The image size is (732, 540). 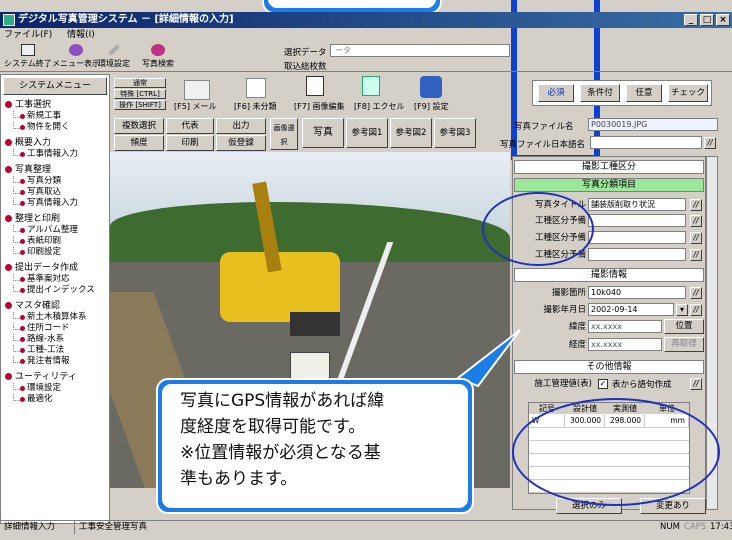 What do you see at coordinates (273, 427) in the screenshot?
I see `callout-line-2: 度経度を取得可能です。` at bounding box center [273, 427].